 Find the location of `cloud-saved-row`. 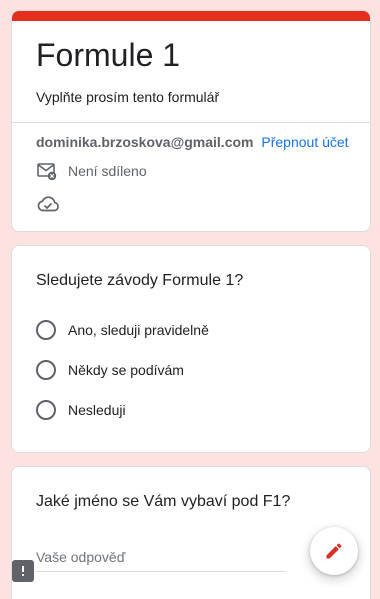

cloud-saved-row is located at coordinates (48, 206).